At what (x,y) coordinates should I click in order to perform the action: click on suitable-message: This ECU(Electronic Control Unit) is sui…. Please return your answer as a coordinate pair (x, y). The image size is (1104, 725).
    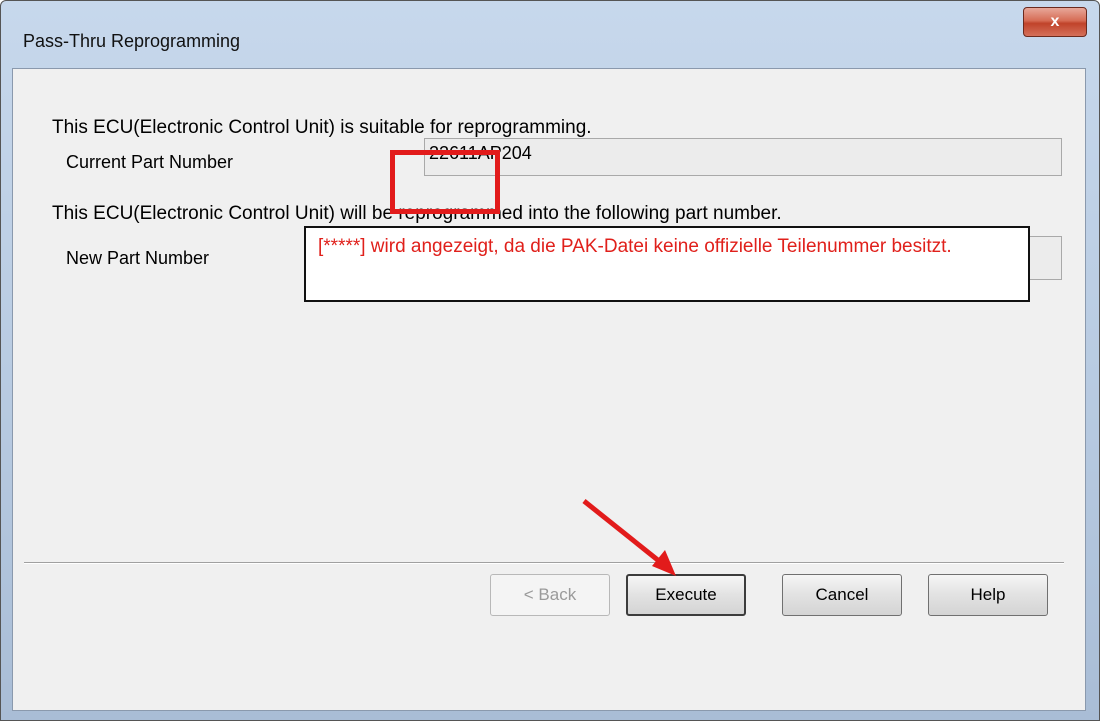
    Looking at the image, I should click on (322, 127).